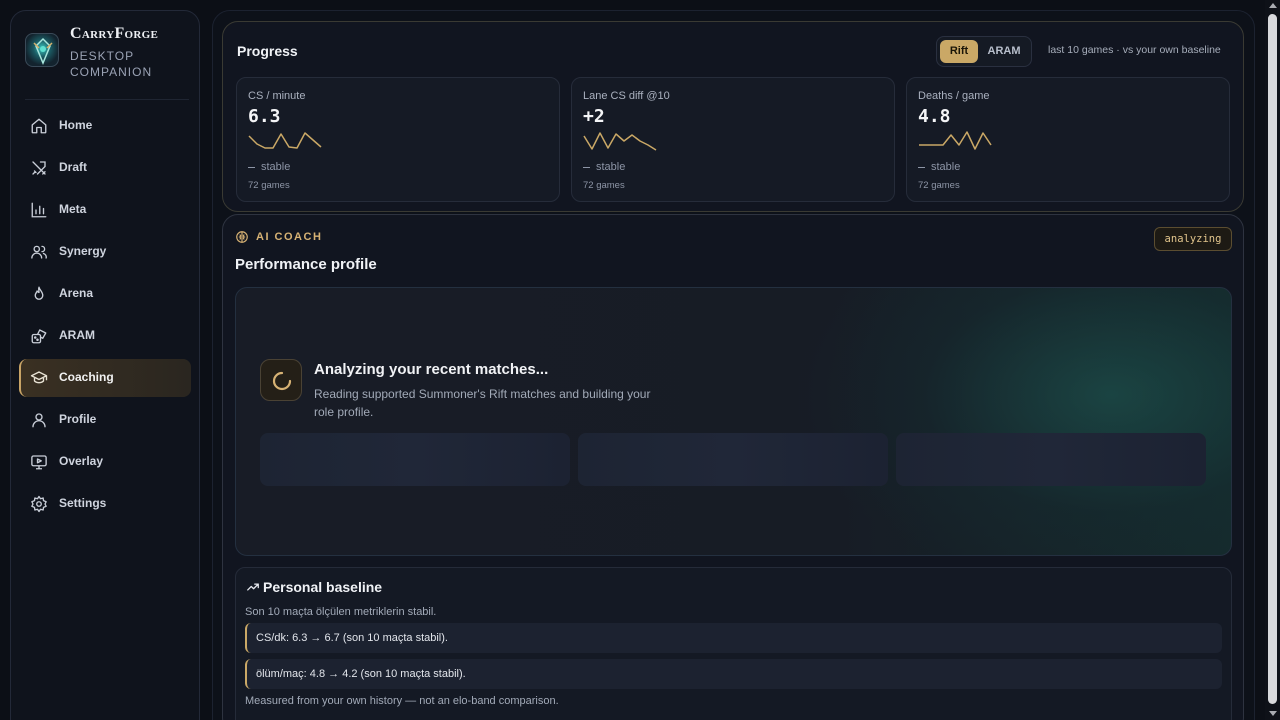 Image resolution: width=1280 pixels, height=720 pixels. Describe the element at coordinates (86, 377) in the screenshot. I see `sidebar-item-label: Coaching` at that location.